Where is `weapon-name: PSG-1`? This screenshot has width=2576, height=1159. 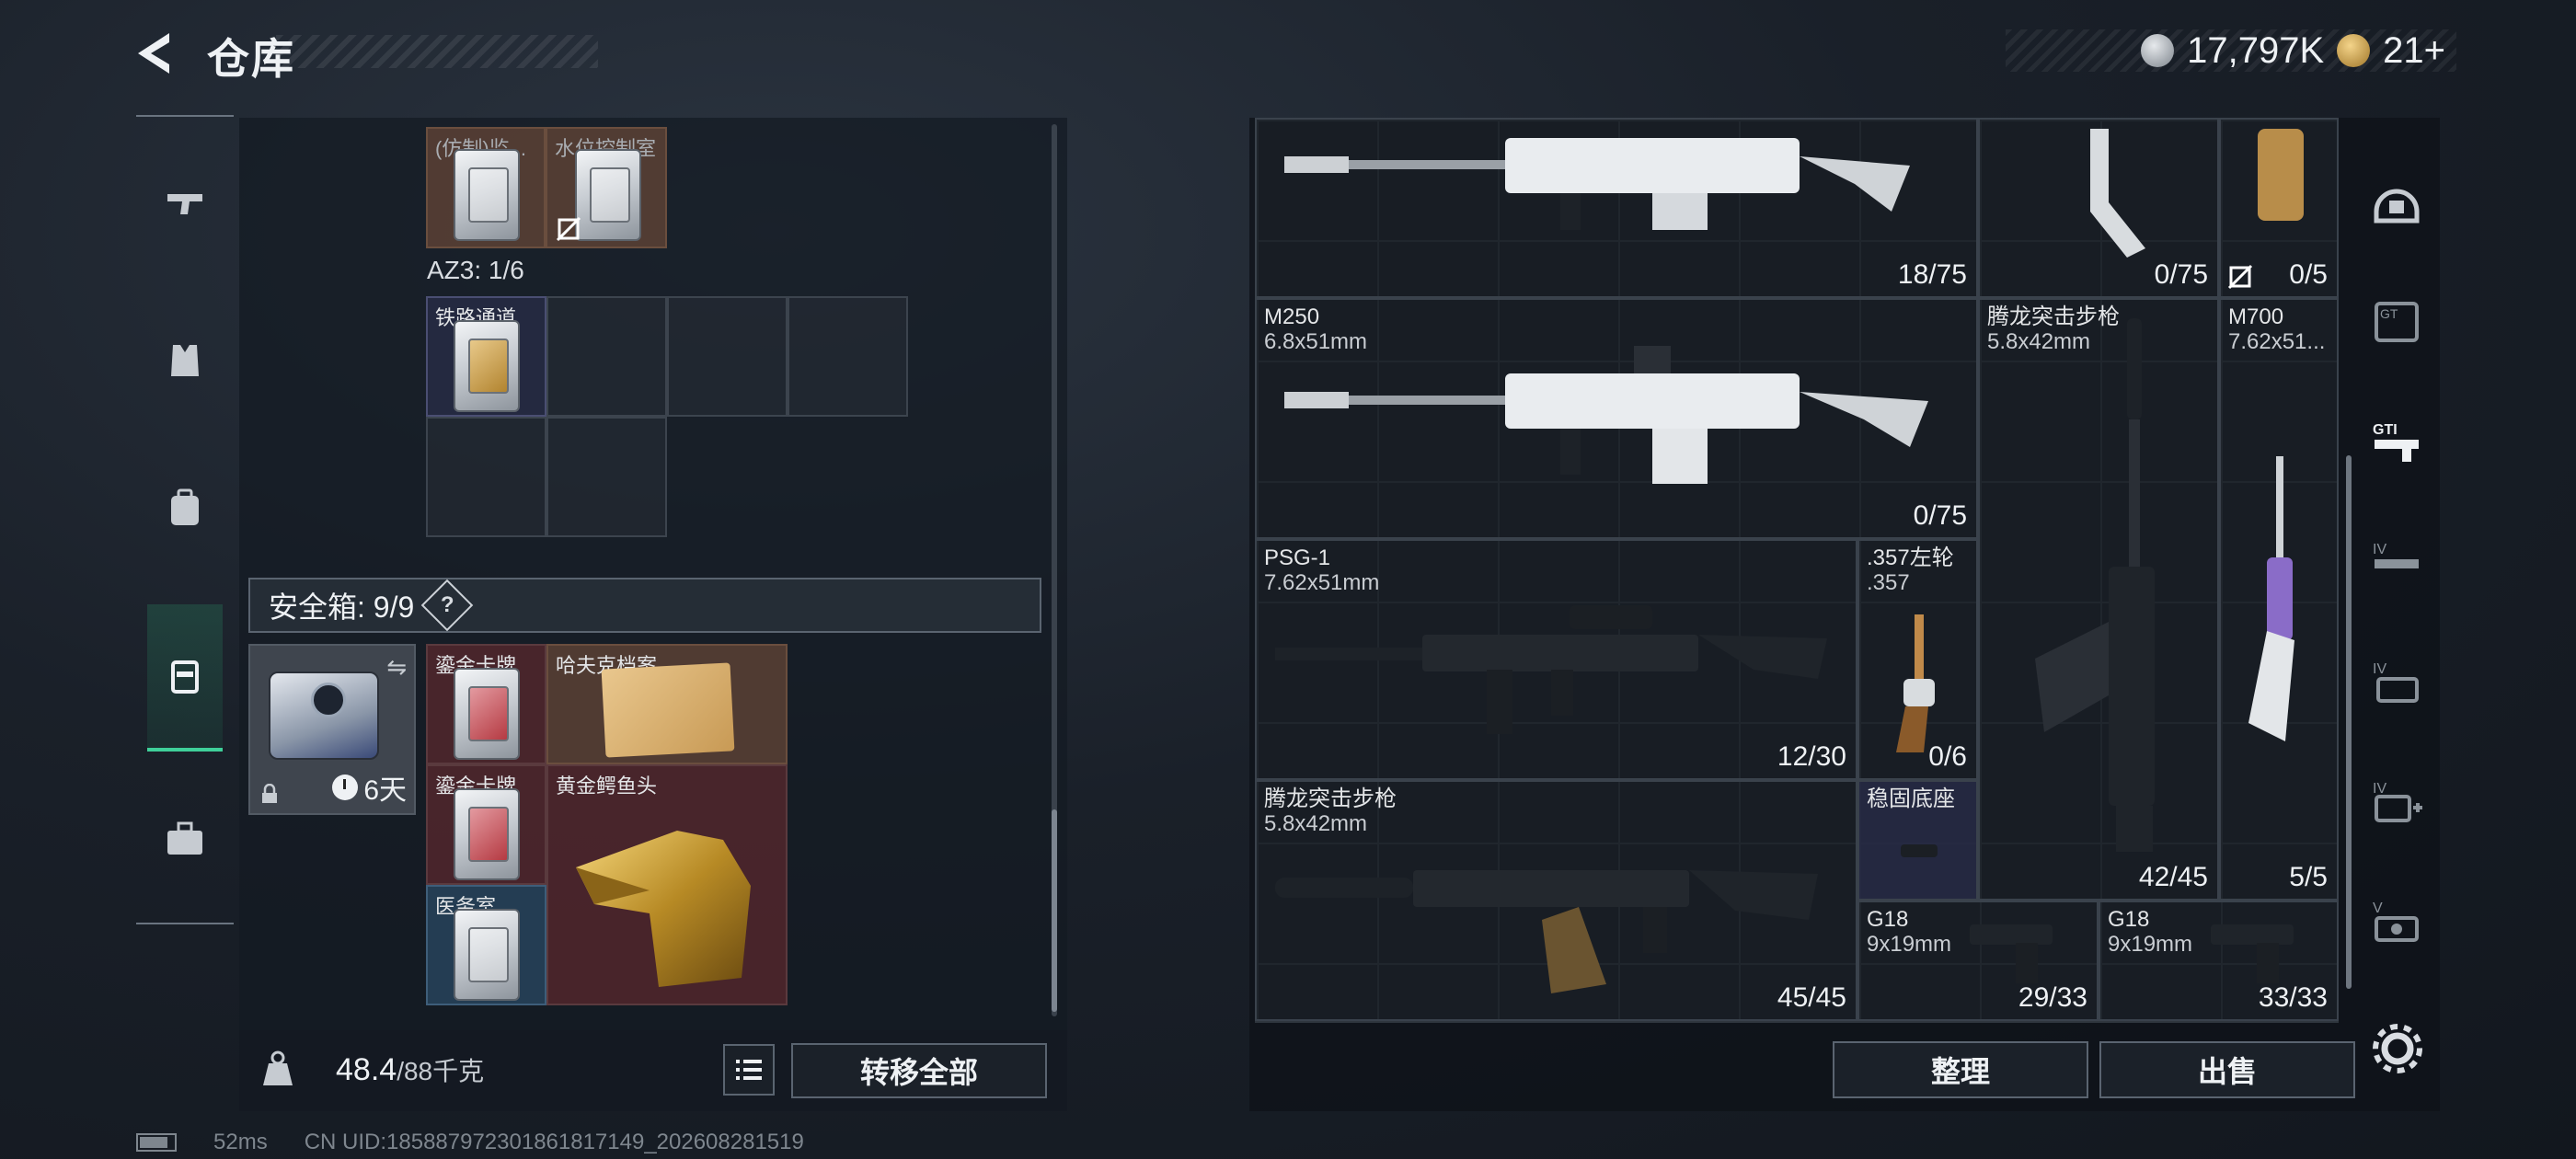
weapon-name: PSG-1 is located at coordinates (1297, 557).